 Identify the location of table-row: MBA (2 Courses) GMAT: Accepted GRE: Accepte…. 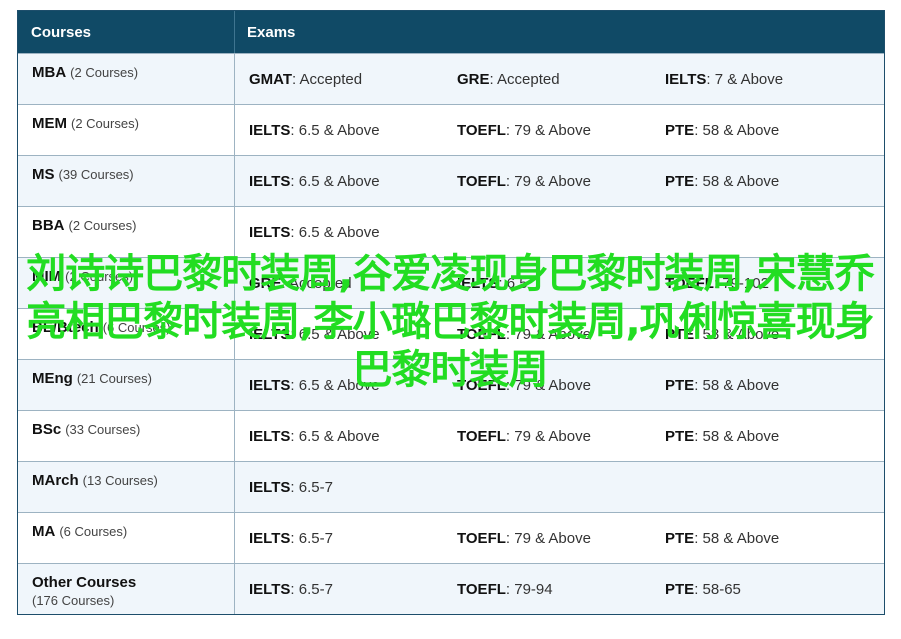
(451, 78).